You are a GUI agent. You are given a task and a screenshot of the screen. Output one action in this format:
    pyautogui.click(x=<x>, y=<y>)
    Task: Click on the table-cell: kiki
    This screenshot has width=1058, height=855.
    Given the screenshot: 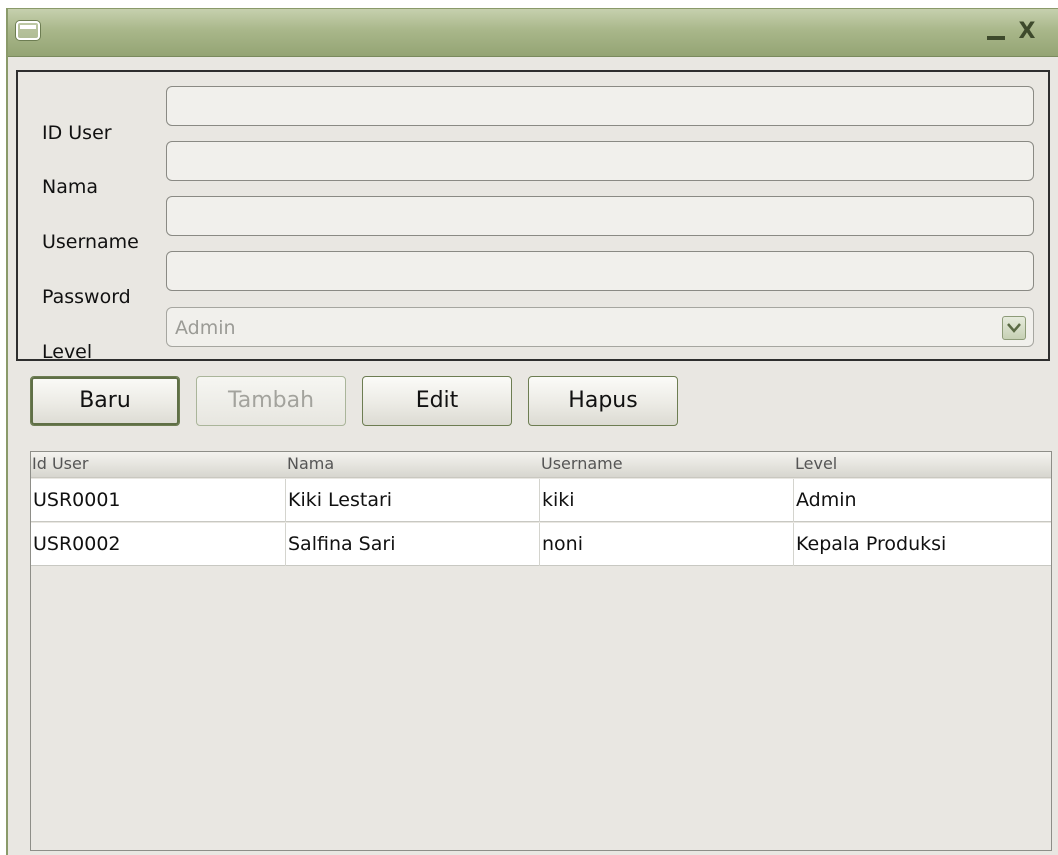 What is the action you would take?
    pyautogui.click(x=666, y=500)
    